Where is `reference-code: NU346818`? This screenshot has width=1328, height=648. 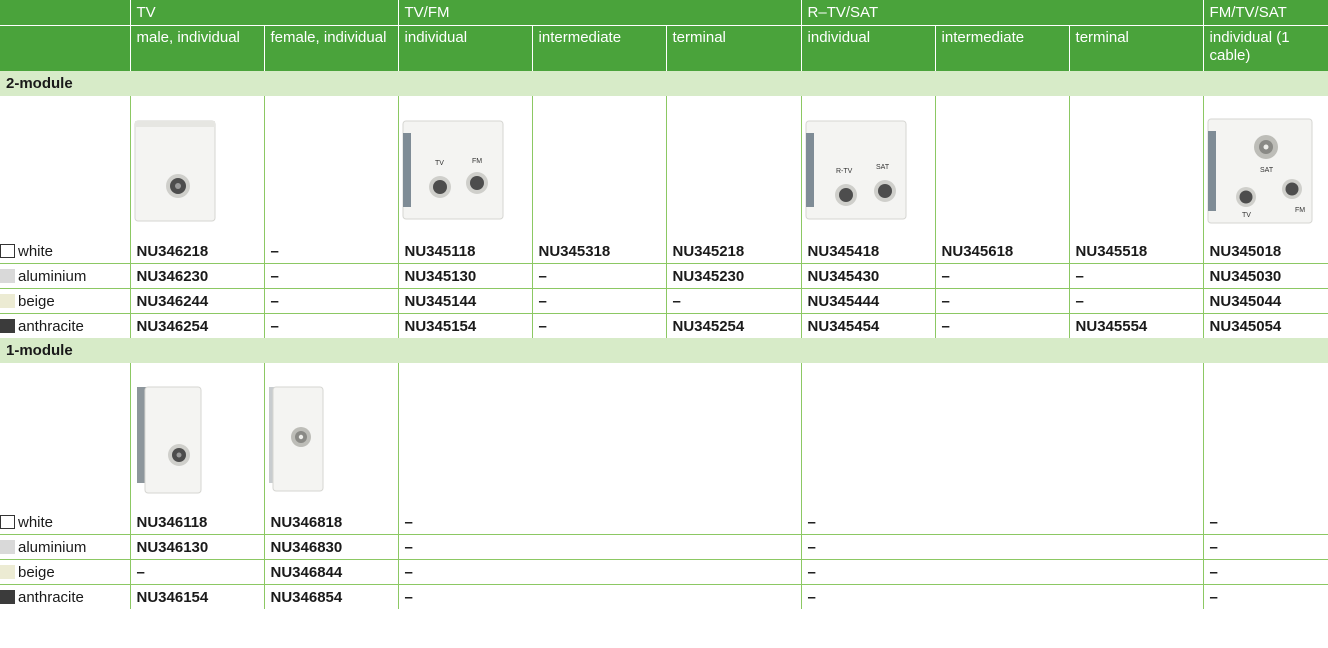
reference-code: NU346818 is located at coordinates (331, 522).